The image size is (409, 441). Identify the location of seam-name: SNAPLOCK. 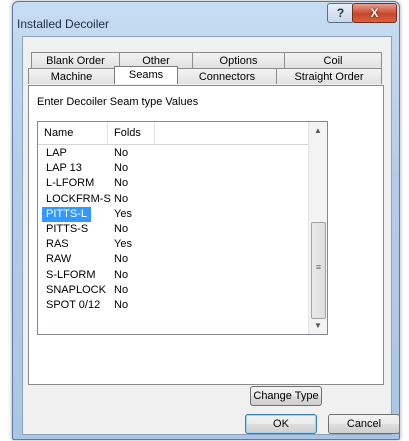
(76, 289).